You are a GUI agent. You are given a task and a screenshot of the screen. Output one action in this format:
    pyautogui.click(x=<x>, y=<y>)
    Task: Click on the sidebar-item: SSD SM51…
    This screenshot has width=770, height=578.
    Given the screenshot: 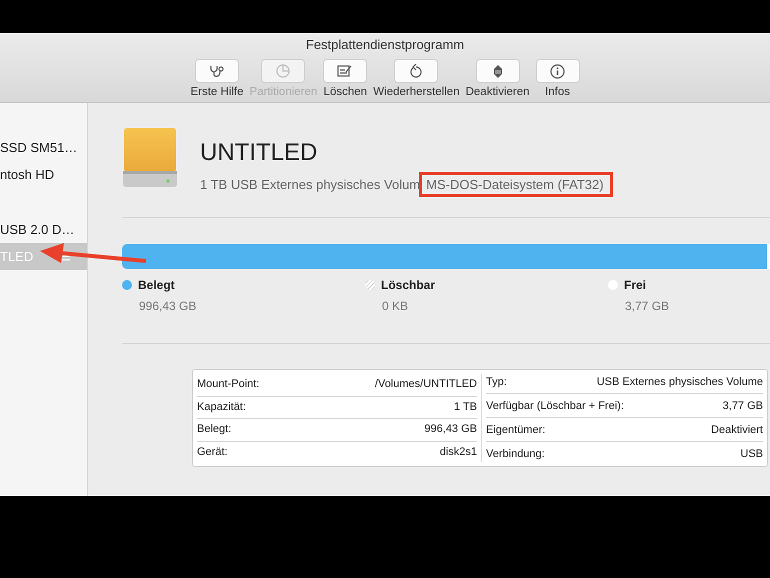 What is the action you would take?
    pyautogui.click(x=43, y=147)
    